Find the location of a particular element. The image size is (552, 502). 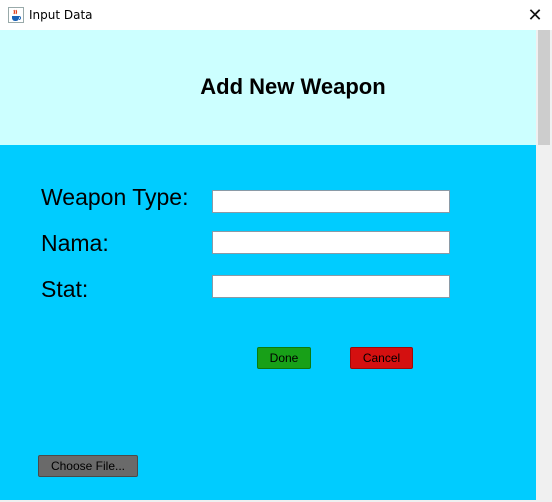

window-title: Input Data is located at coordinates (61, 15).